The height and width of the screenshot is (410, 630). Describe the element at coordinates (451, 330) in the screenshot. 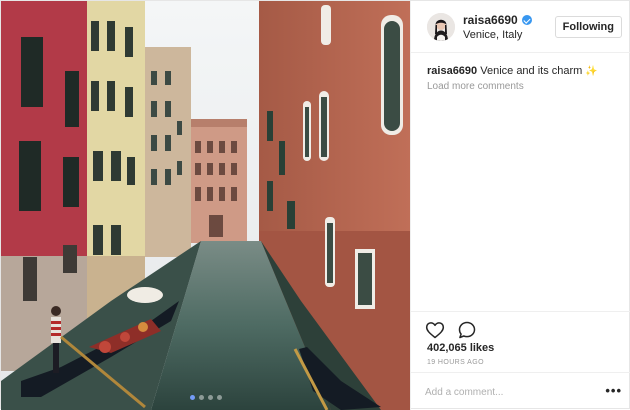

I see `action-icons` at that location.